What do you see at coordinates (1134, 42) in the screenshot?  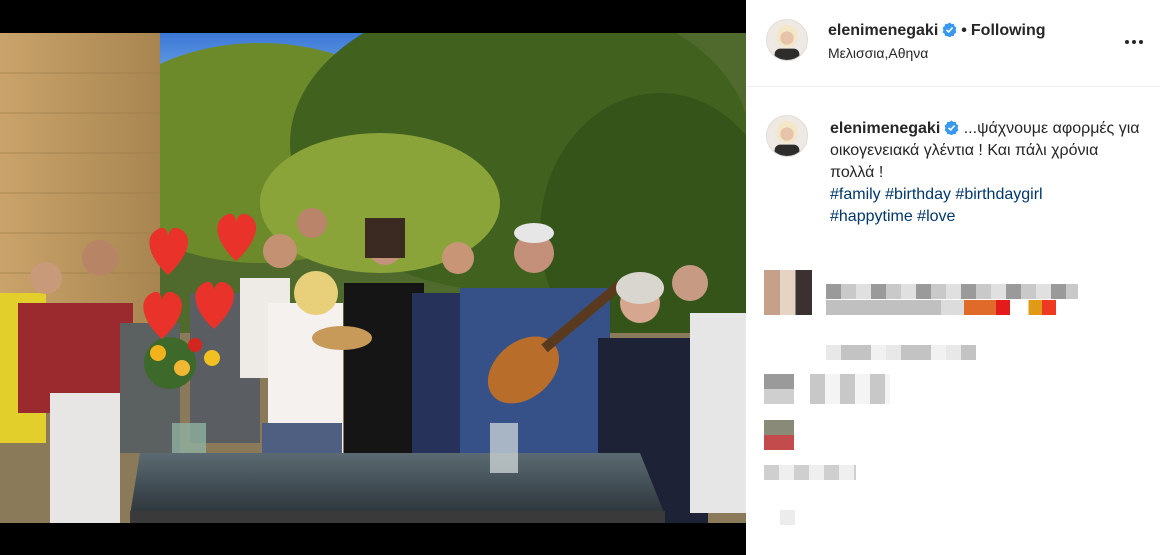 I see `more-options-icon` at bounding box center [1134, 42].